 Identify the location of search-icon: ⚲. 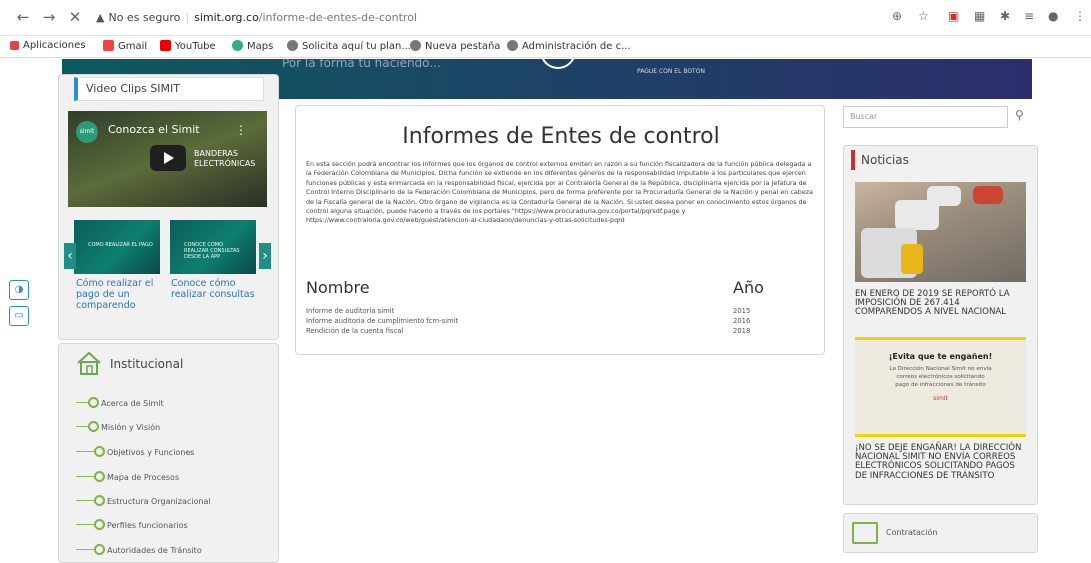
(1019, 115).